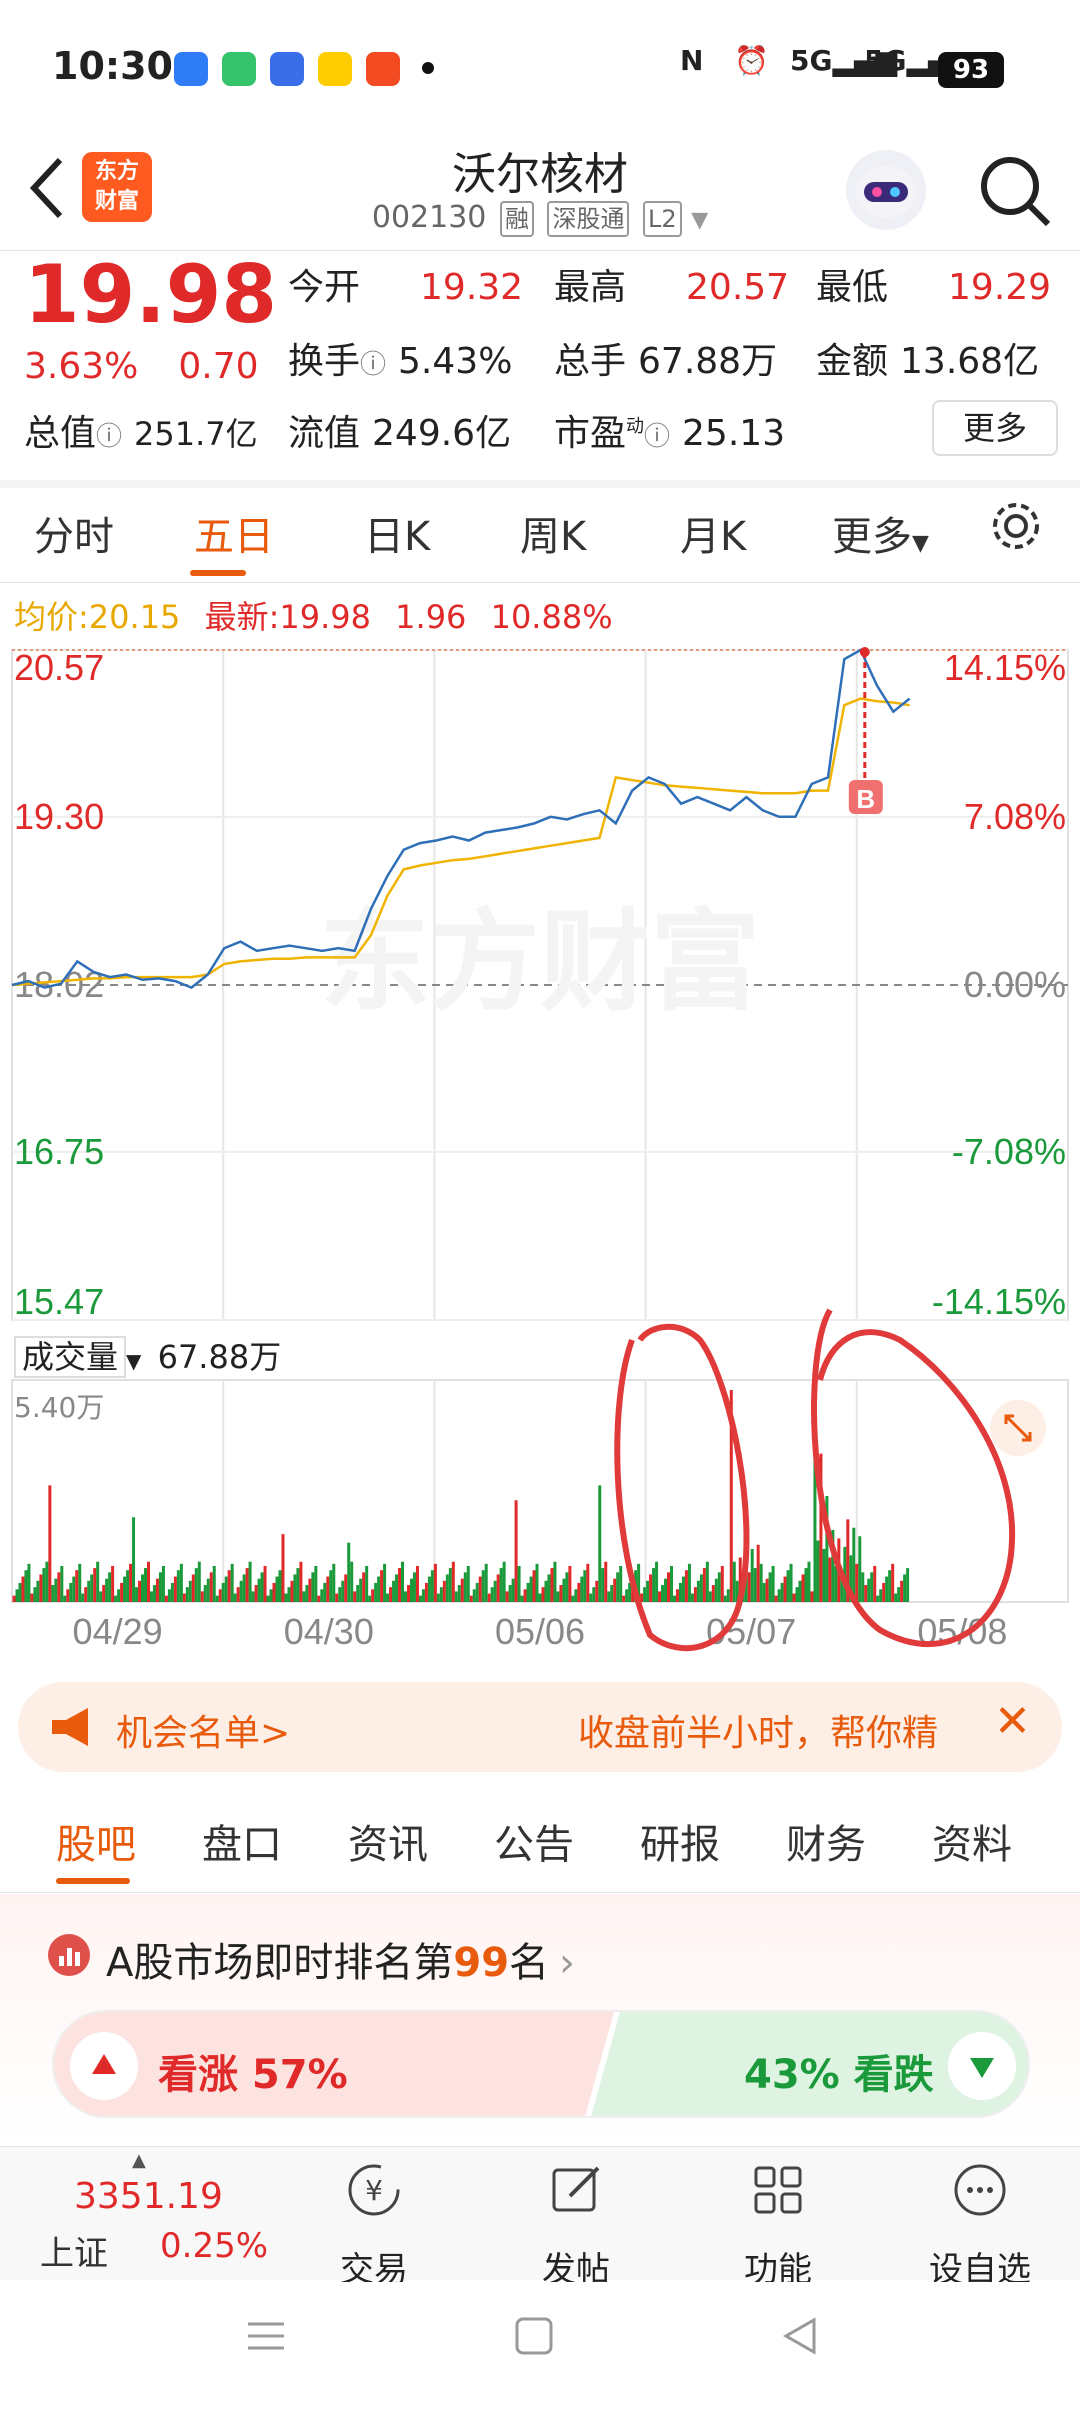  I want to click on content-tabs-divider, so click(540, 1892).